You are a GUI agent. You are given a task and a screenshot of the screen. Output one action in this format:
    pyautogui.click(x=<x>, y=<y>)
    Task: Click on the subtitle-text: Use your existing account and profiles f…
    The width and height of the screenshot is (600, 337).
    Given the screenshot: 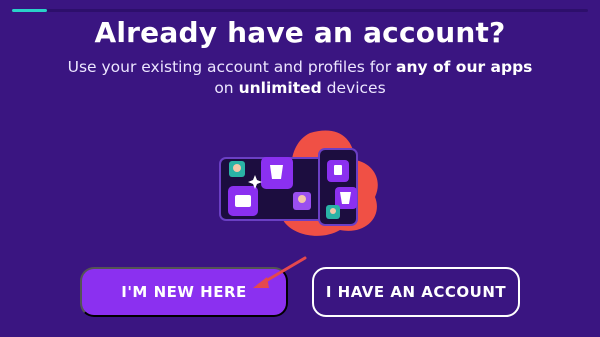 What is the action you would take?
    pyautogui.click(x=232, y=67)
    